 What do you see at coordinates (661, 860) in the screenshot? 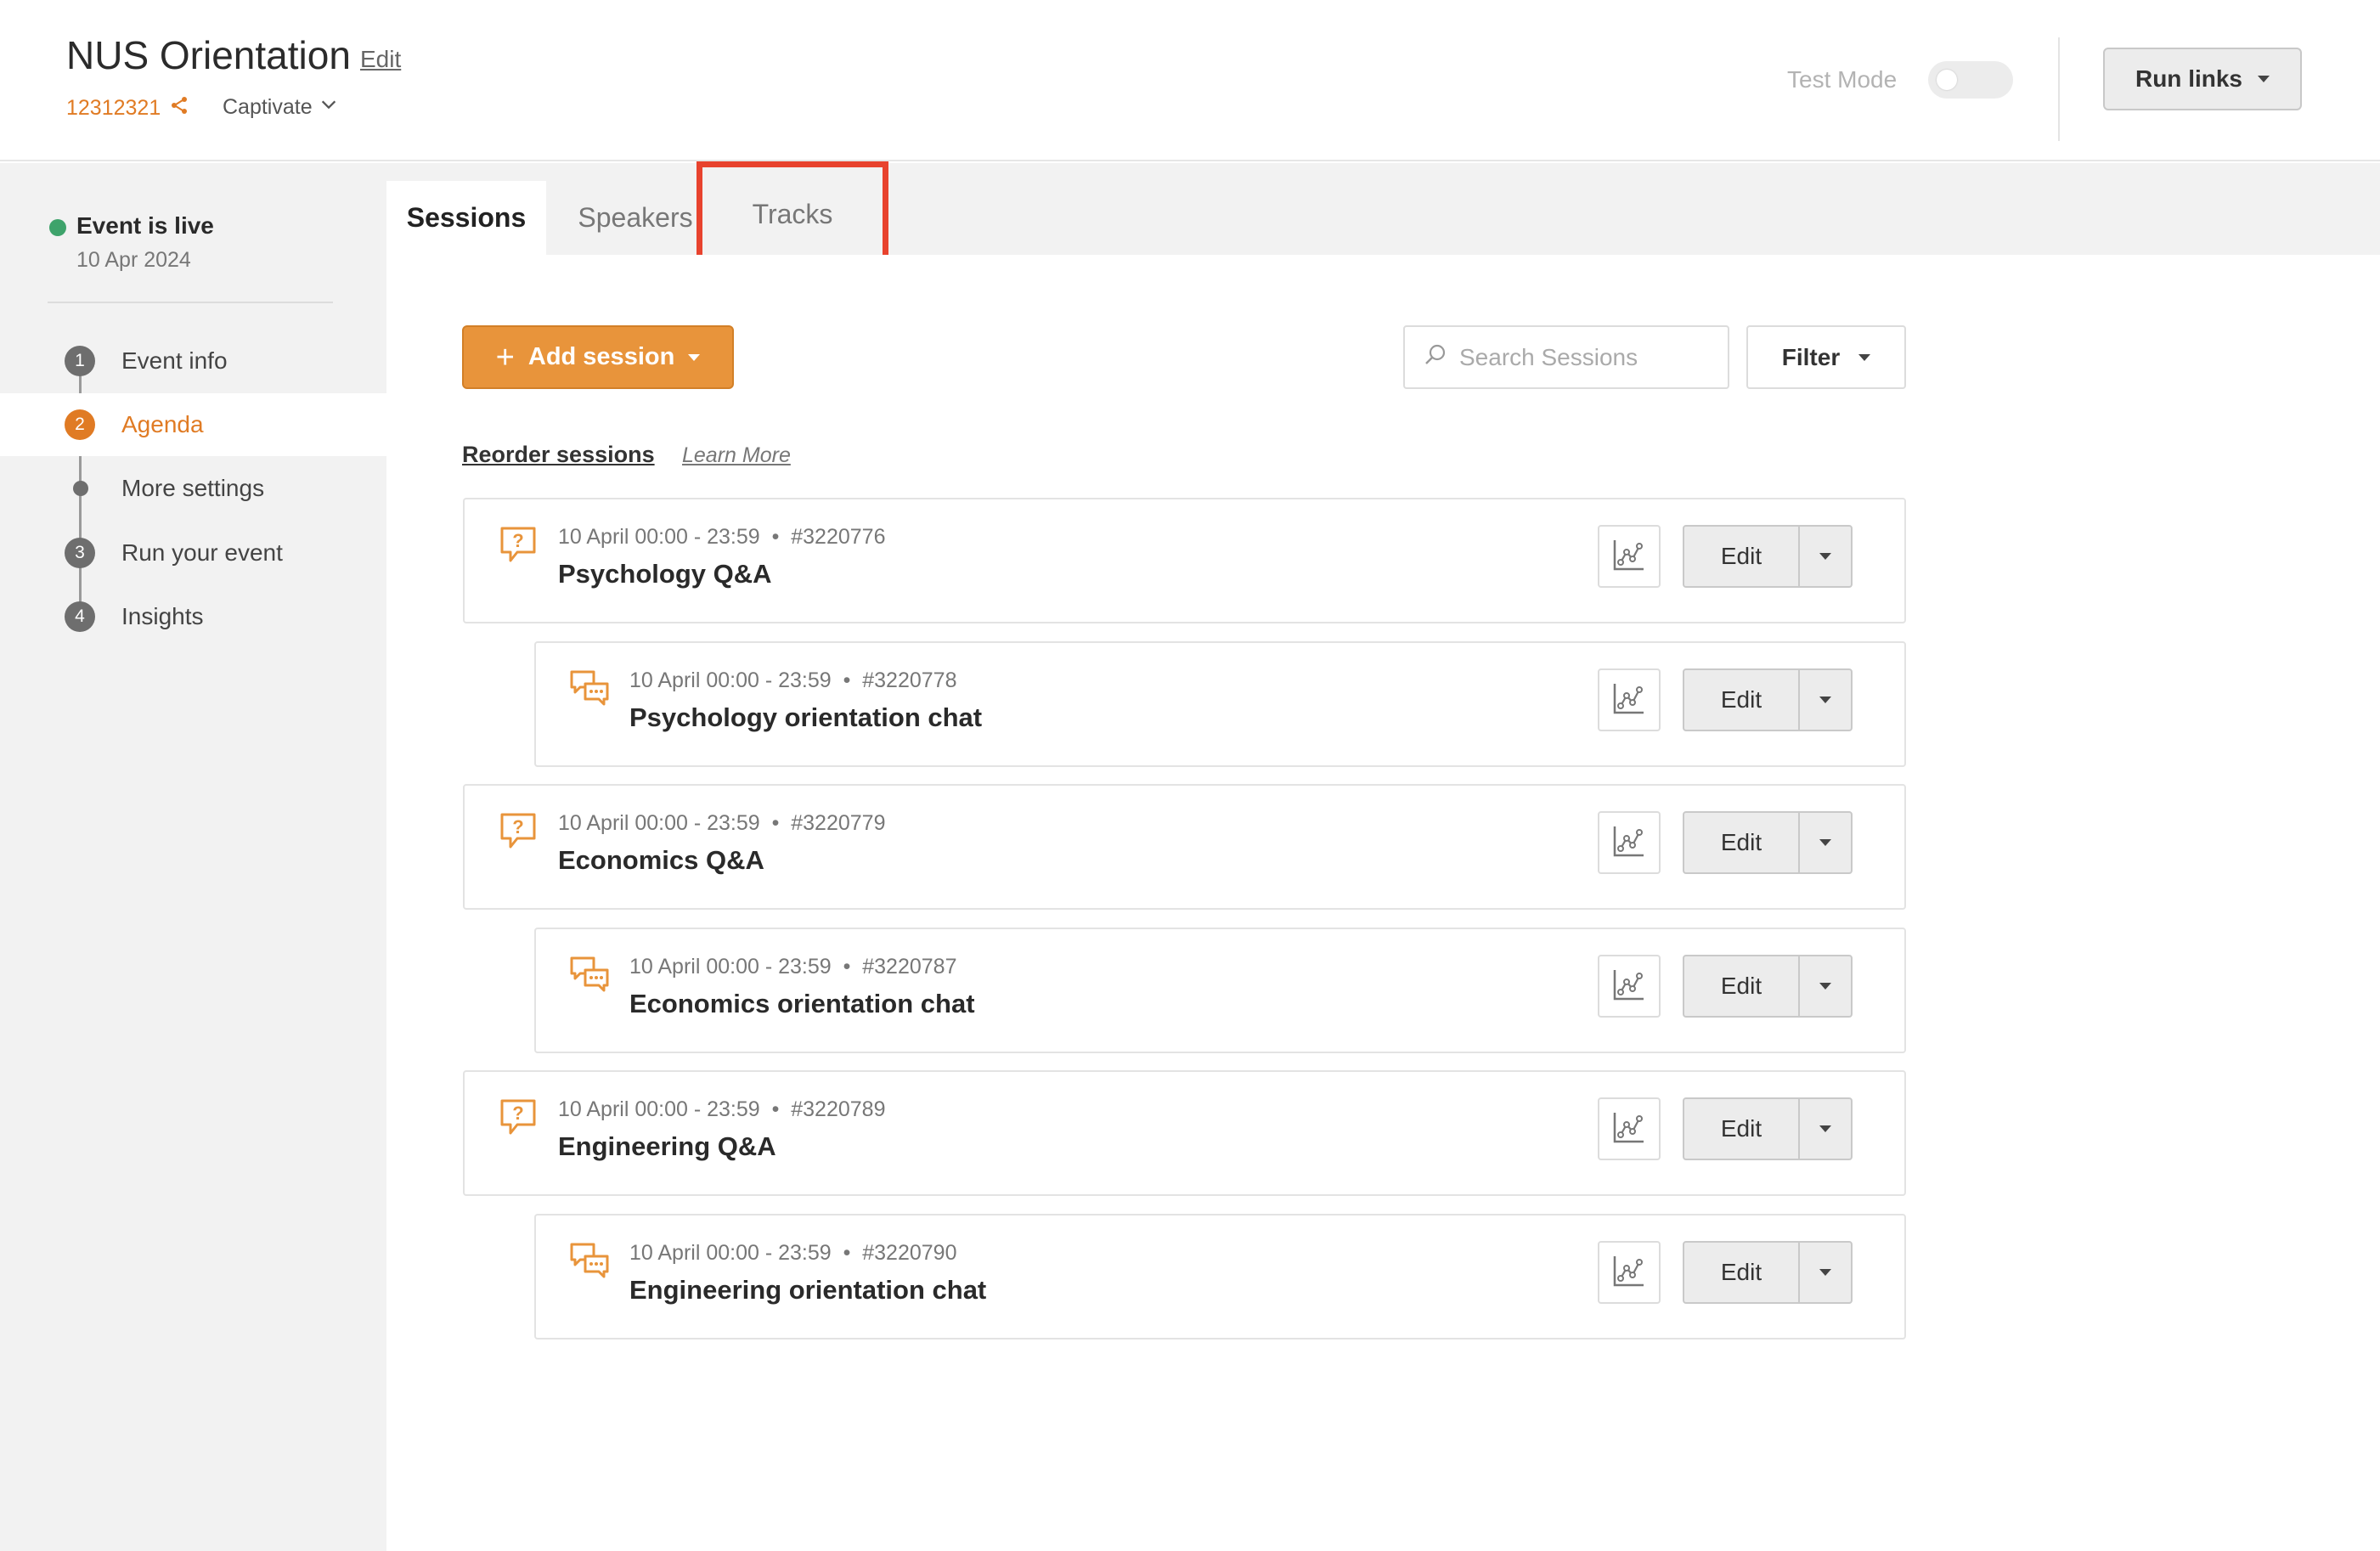
I see `session-title: Economics Q&A` at bounding box center [661, 860].